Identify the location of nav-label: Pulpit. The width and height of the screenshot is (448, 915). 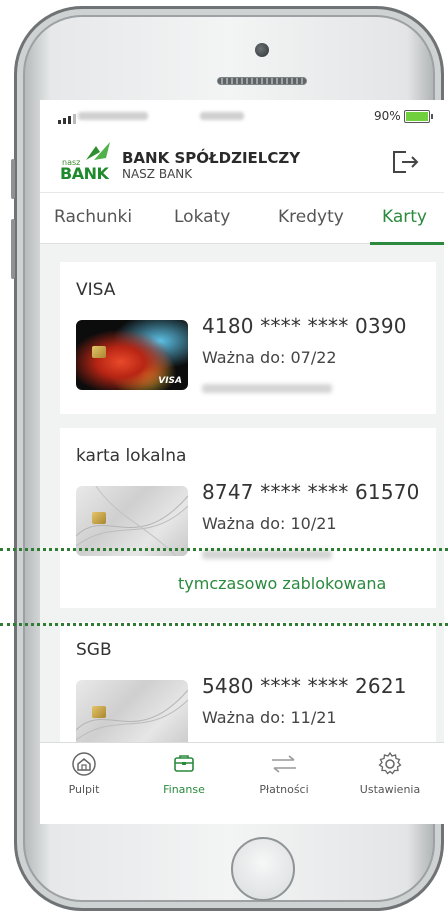
(84, 789).